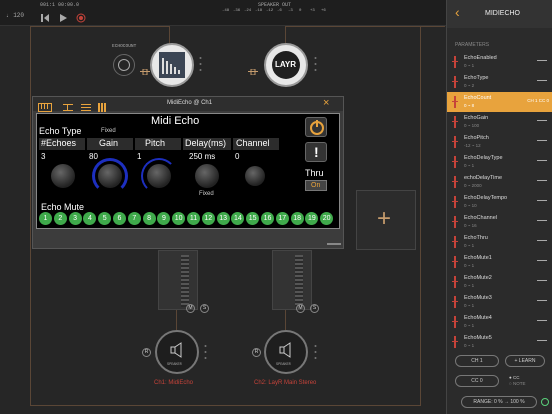  What do you see at coordinates (499, 14) in the screenshot?
I see `panel-header: ‹ MIDIECHO` at bounding box center [499, 14].